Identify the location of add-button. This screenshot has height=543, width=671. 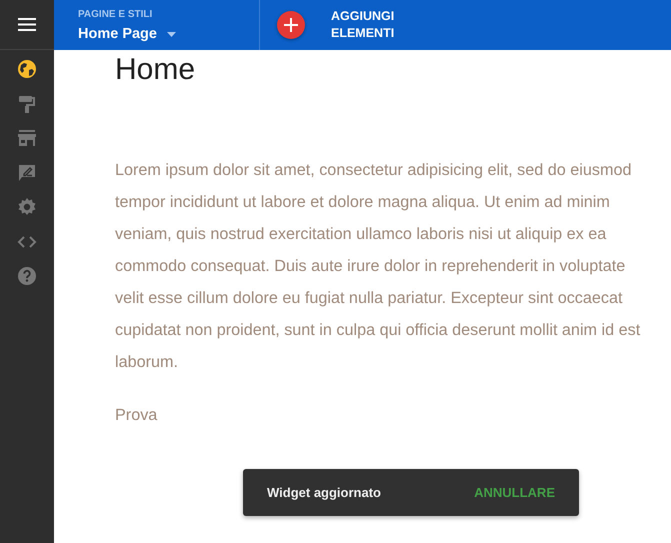
(291, 25).